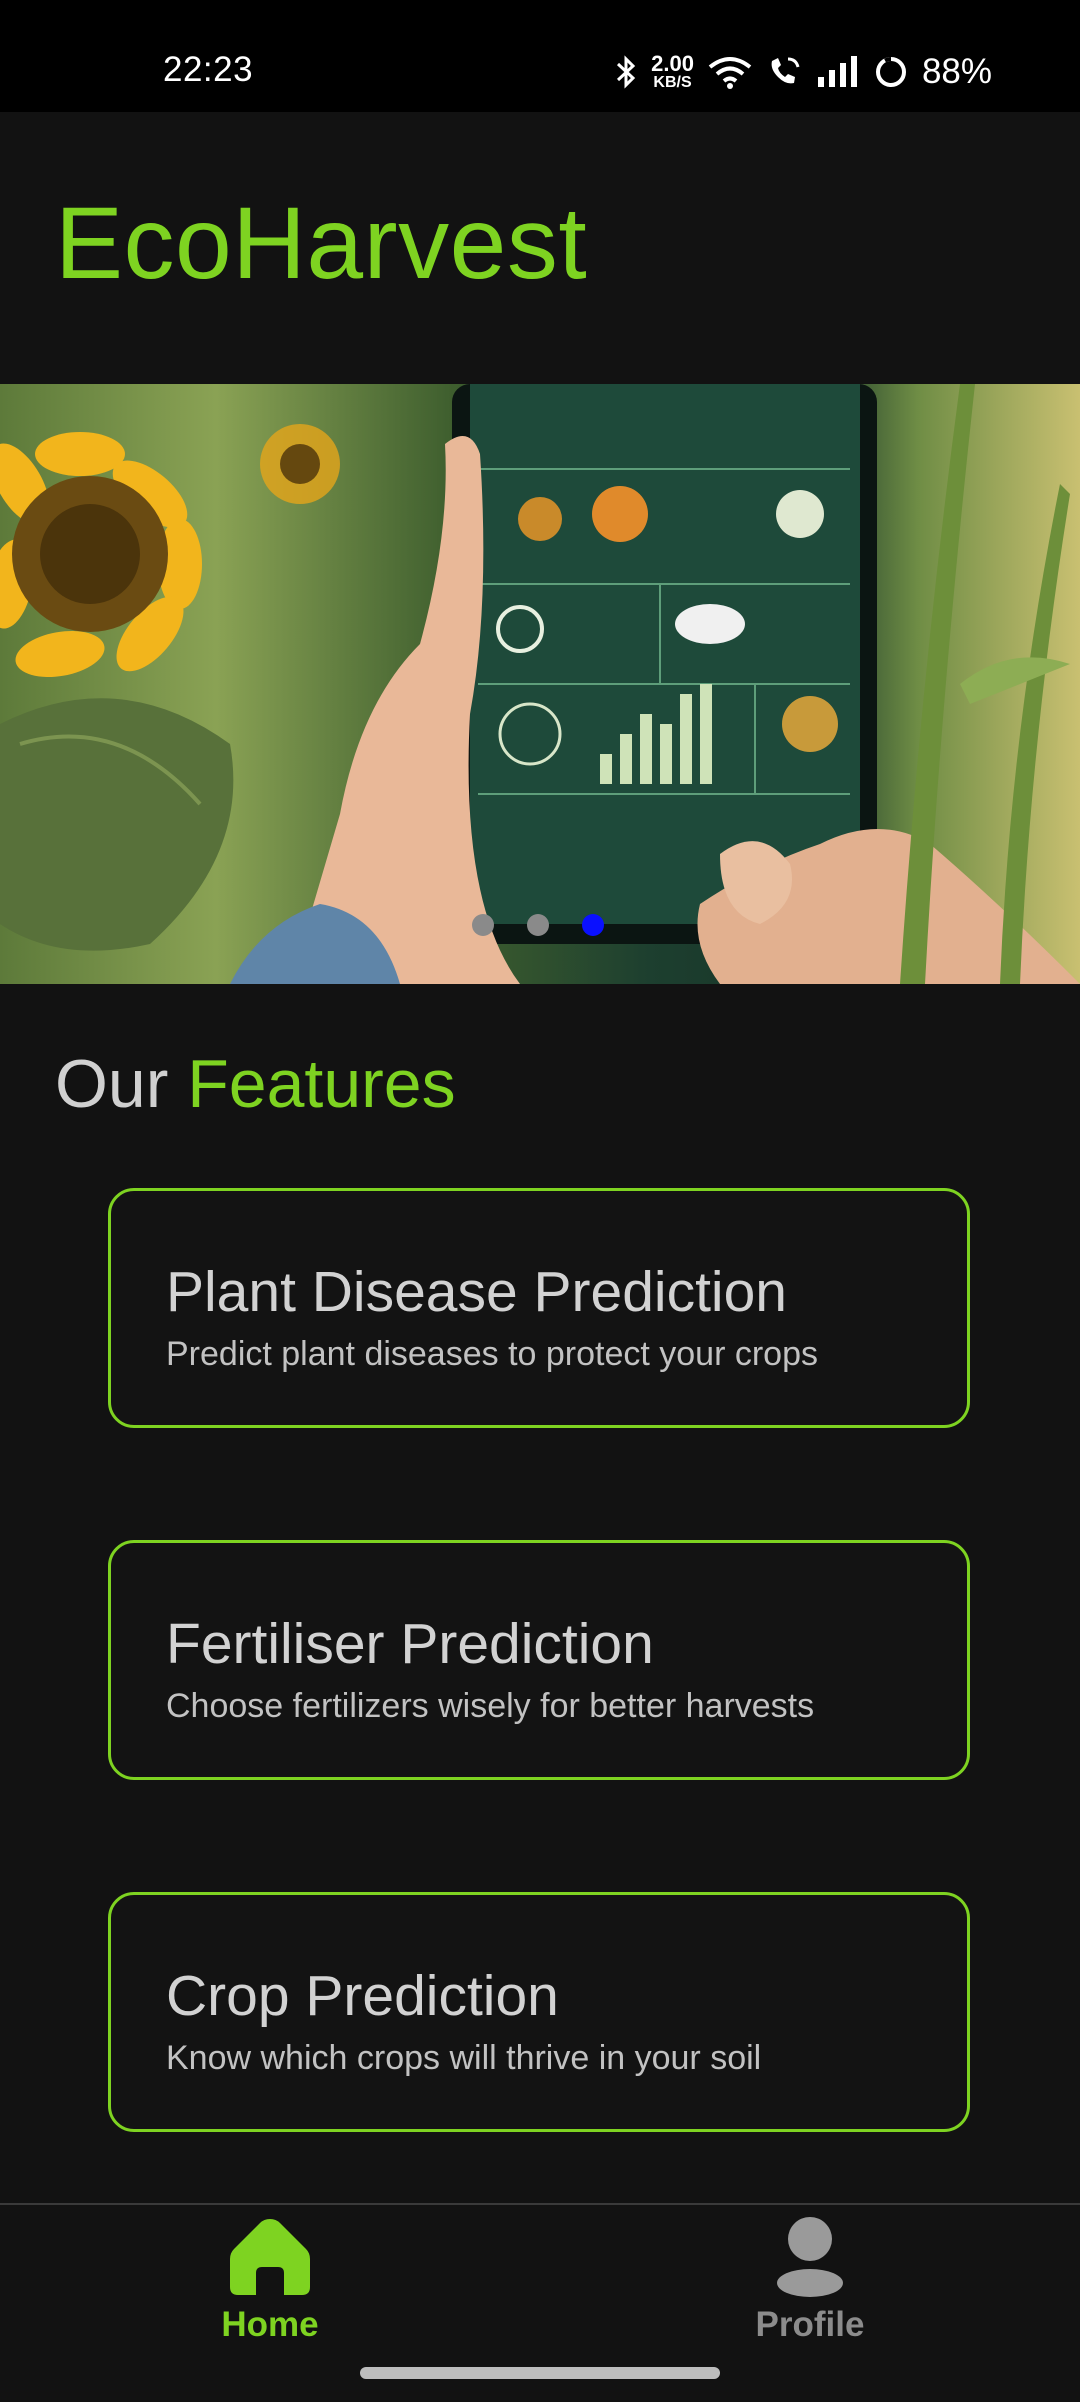 Image resolution: width=1080 pixels, height=2402 pixels. I want to click on battery-percent: 88%, so click(956, 71).